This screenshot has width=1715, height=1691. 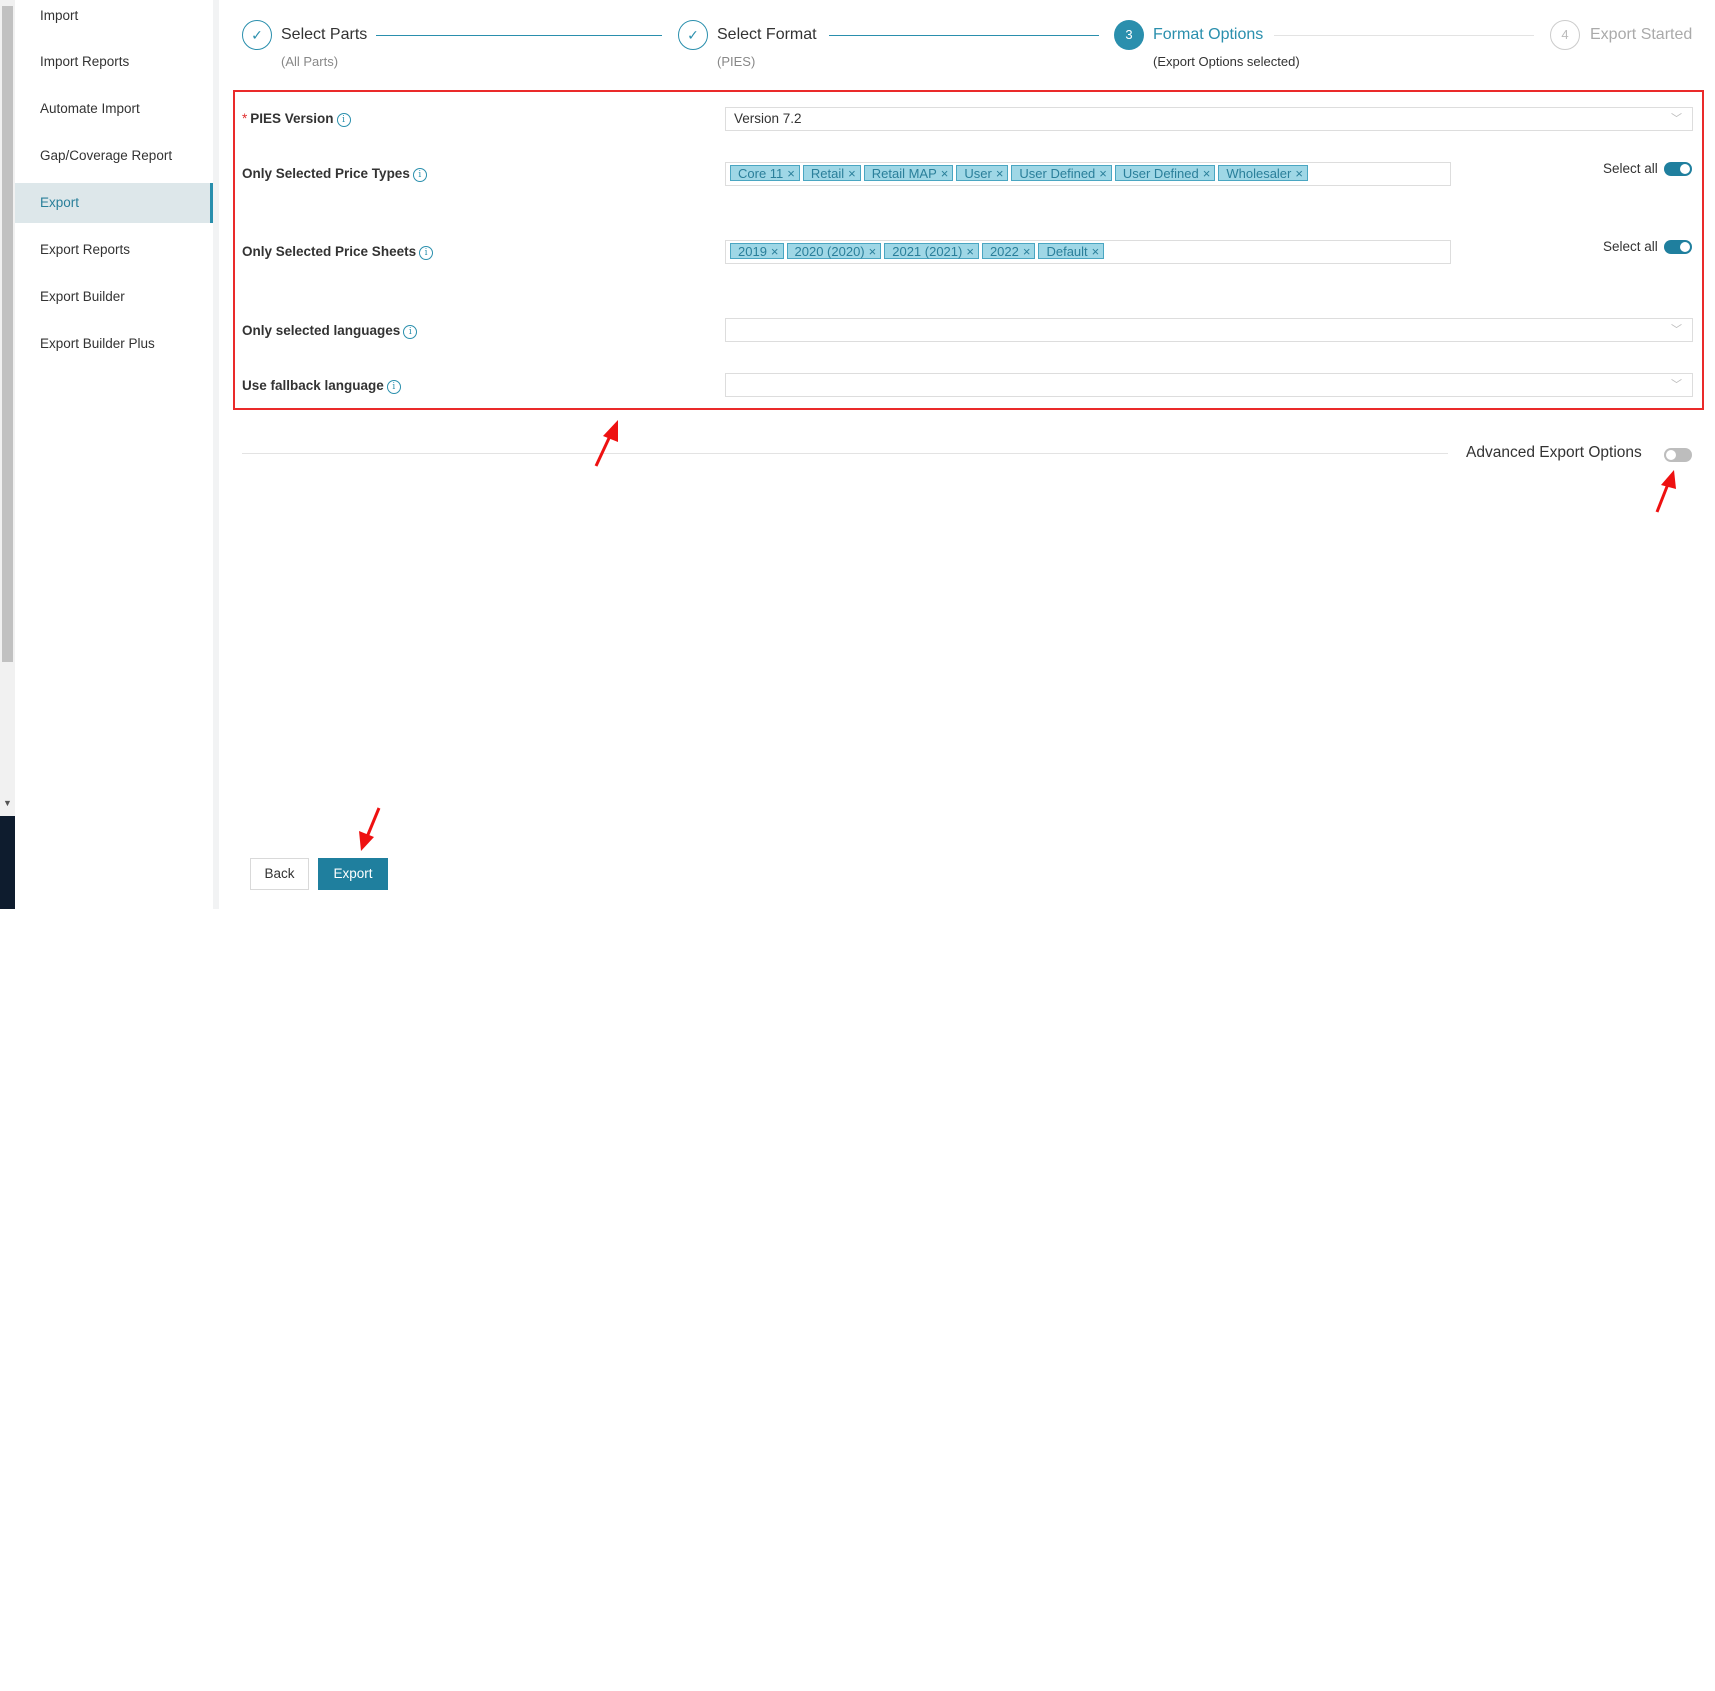 What do you see at coordinates (7, 1253) in the screenshot?
I see `corner-widget` at bounding box center [7, 1253].